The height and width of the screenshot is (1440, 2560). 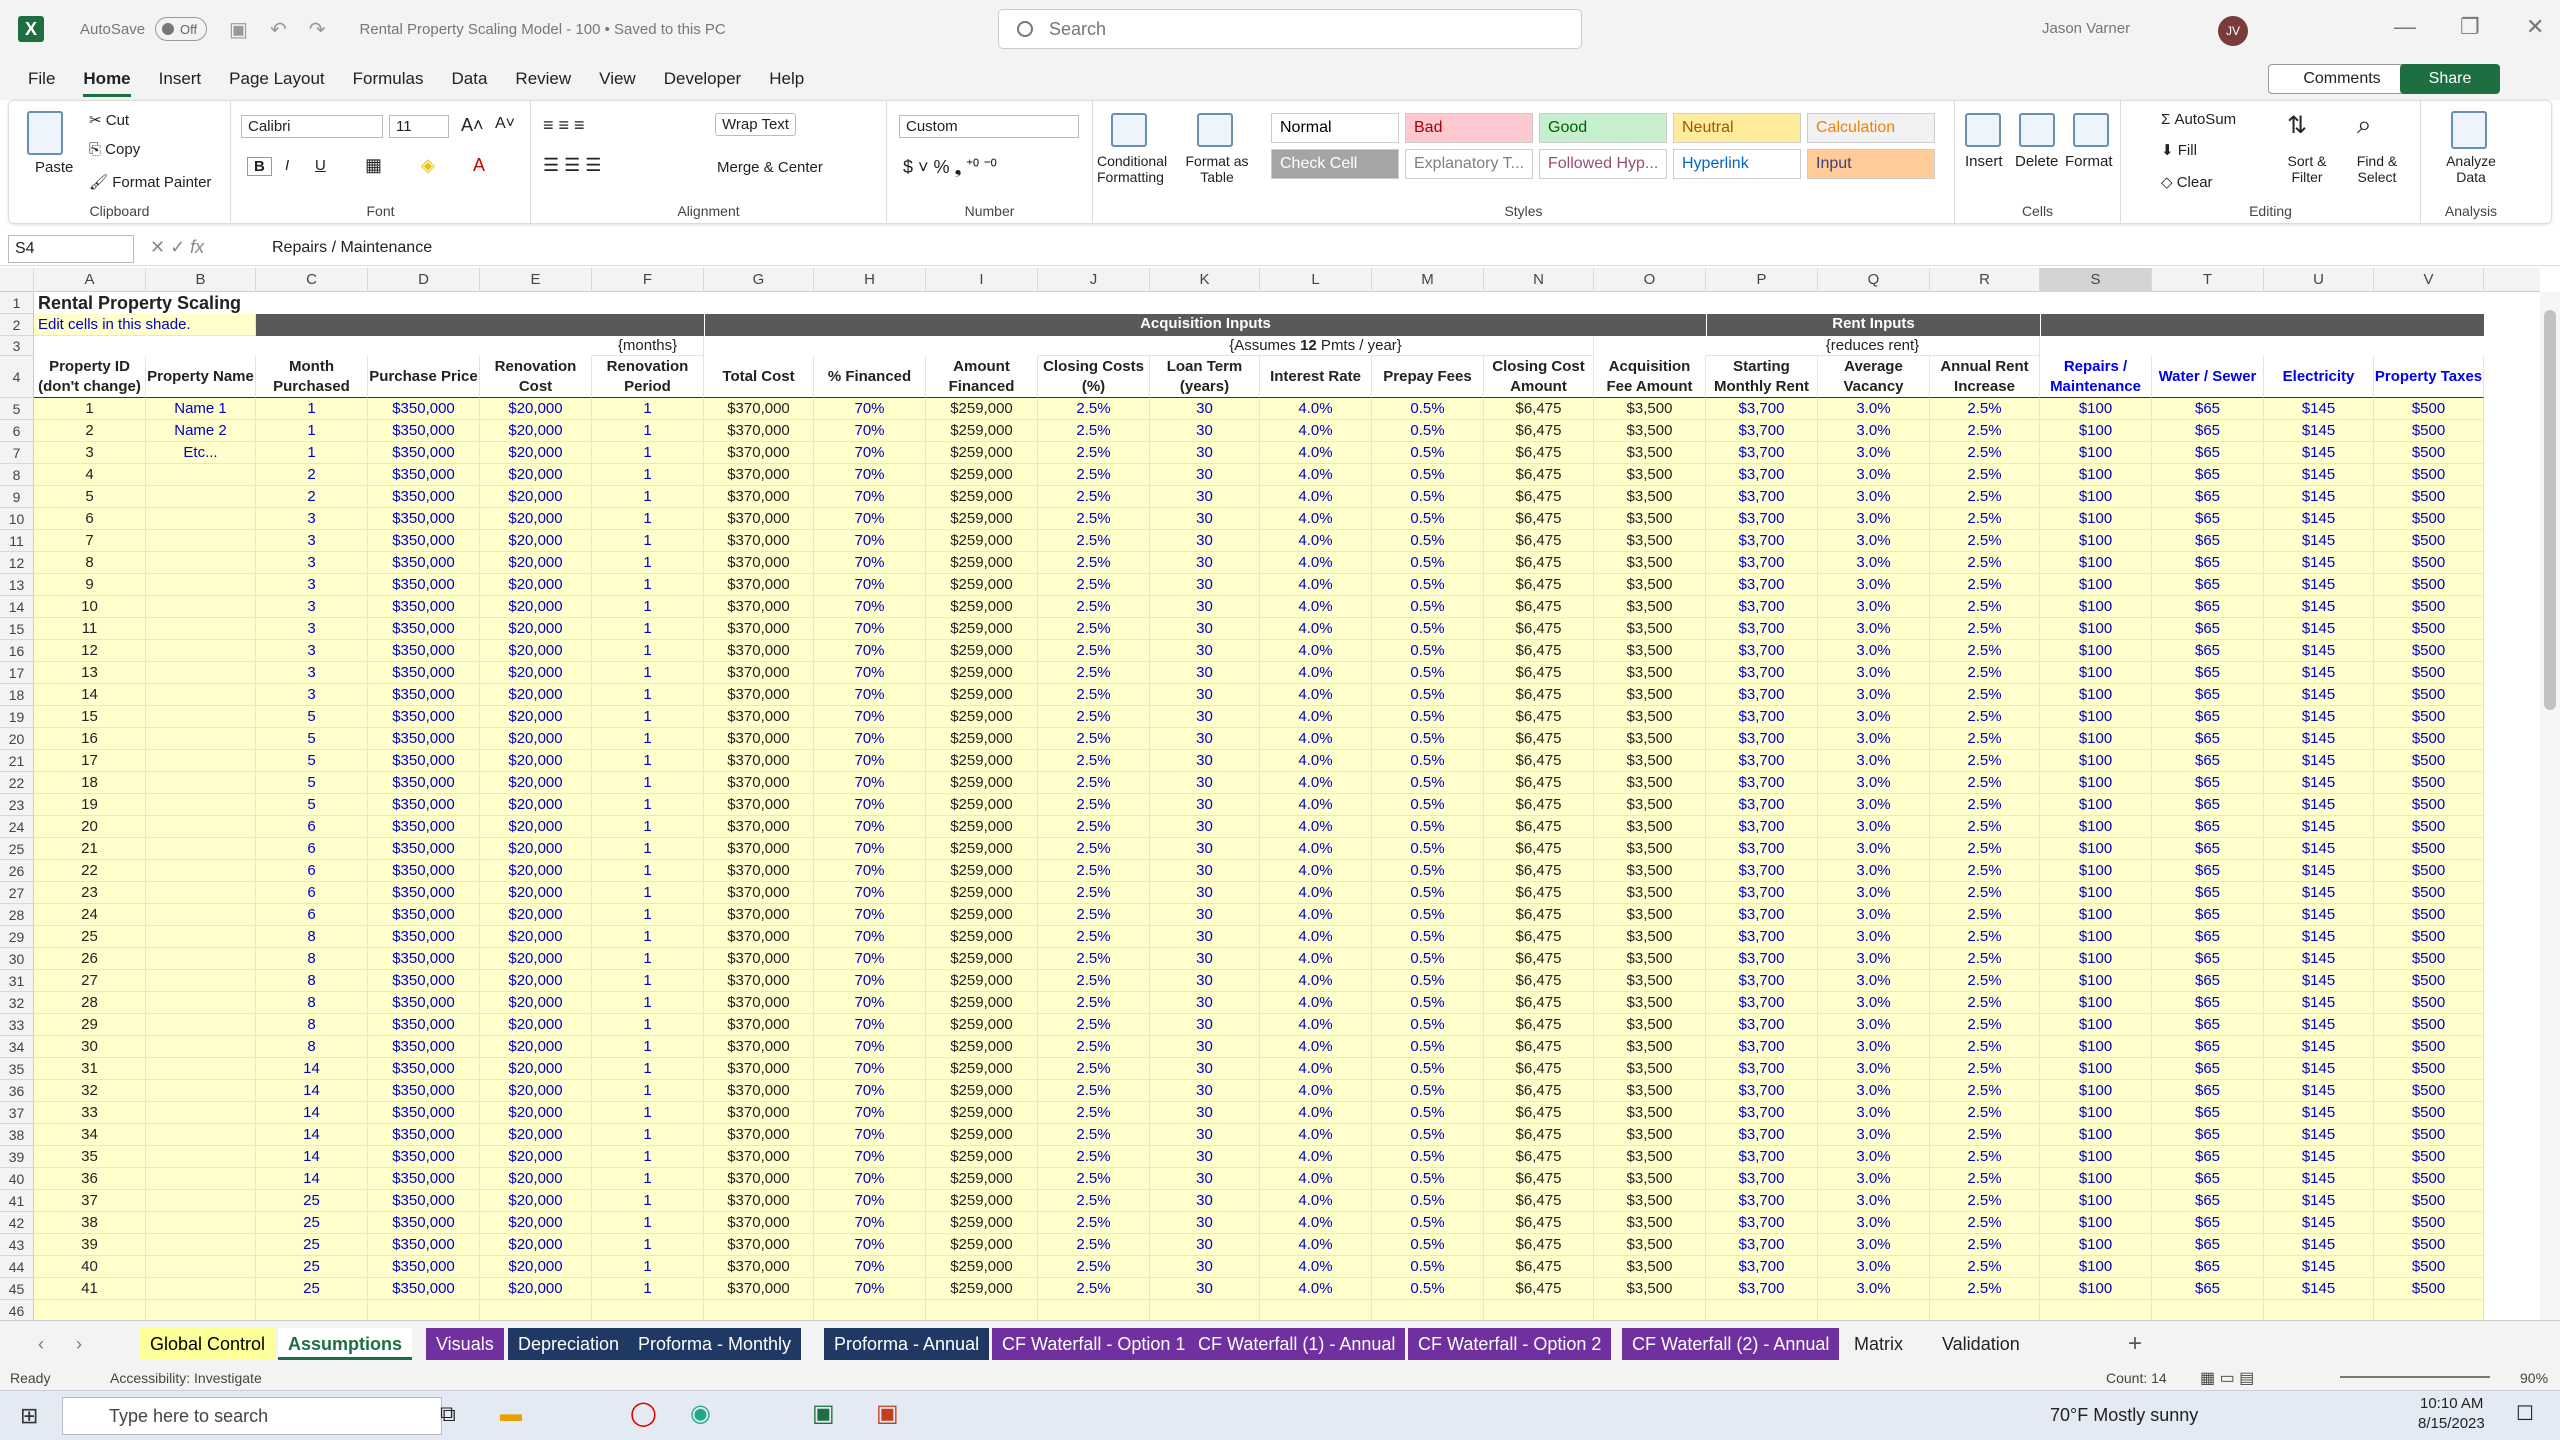 I want to click on property-id-cell: 19, so click(x=90, y=805).